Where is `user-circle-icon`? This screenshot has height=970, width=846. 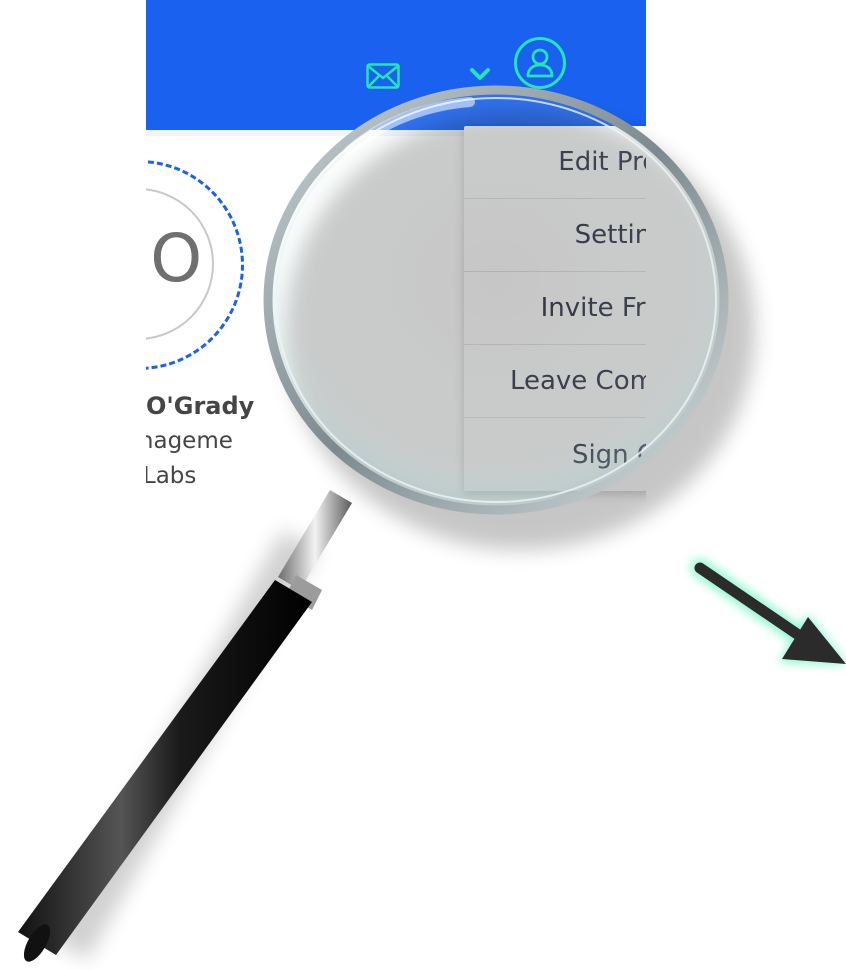
user-circle-icon is located at coordinates (540, 63).